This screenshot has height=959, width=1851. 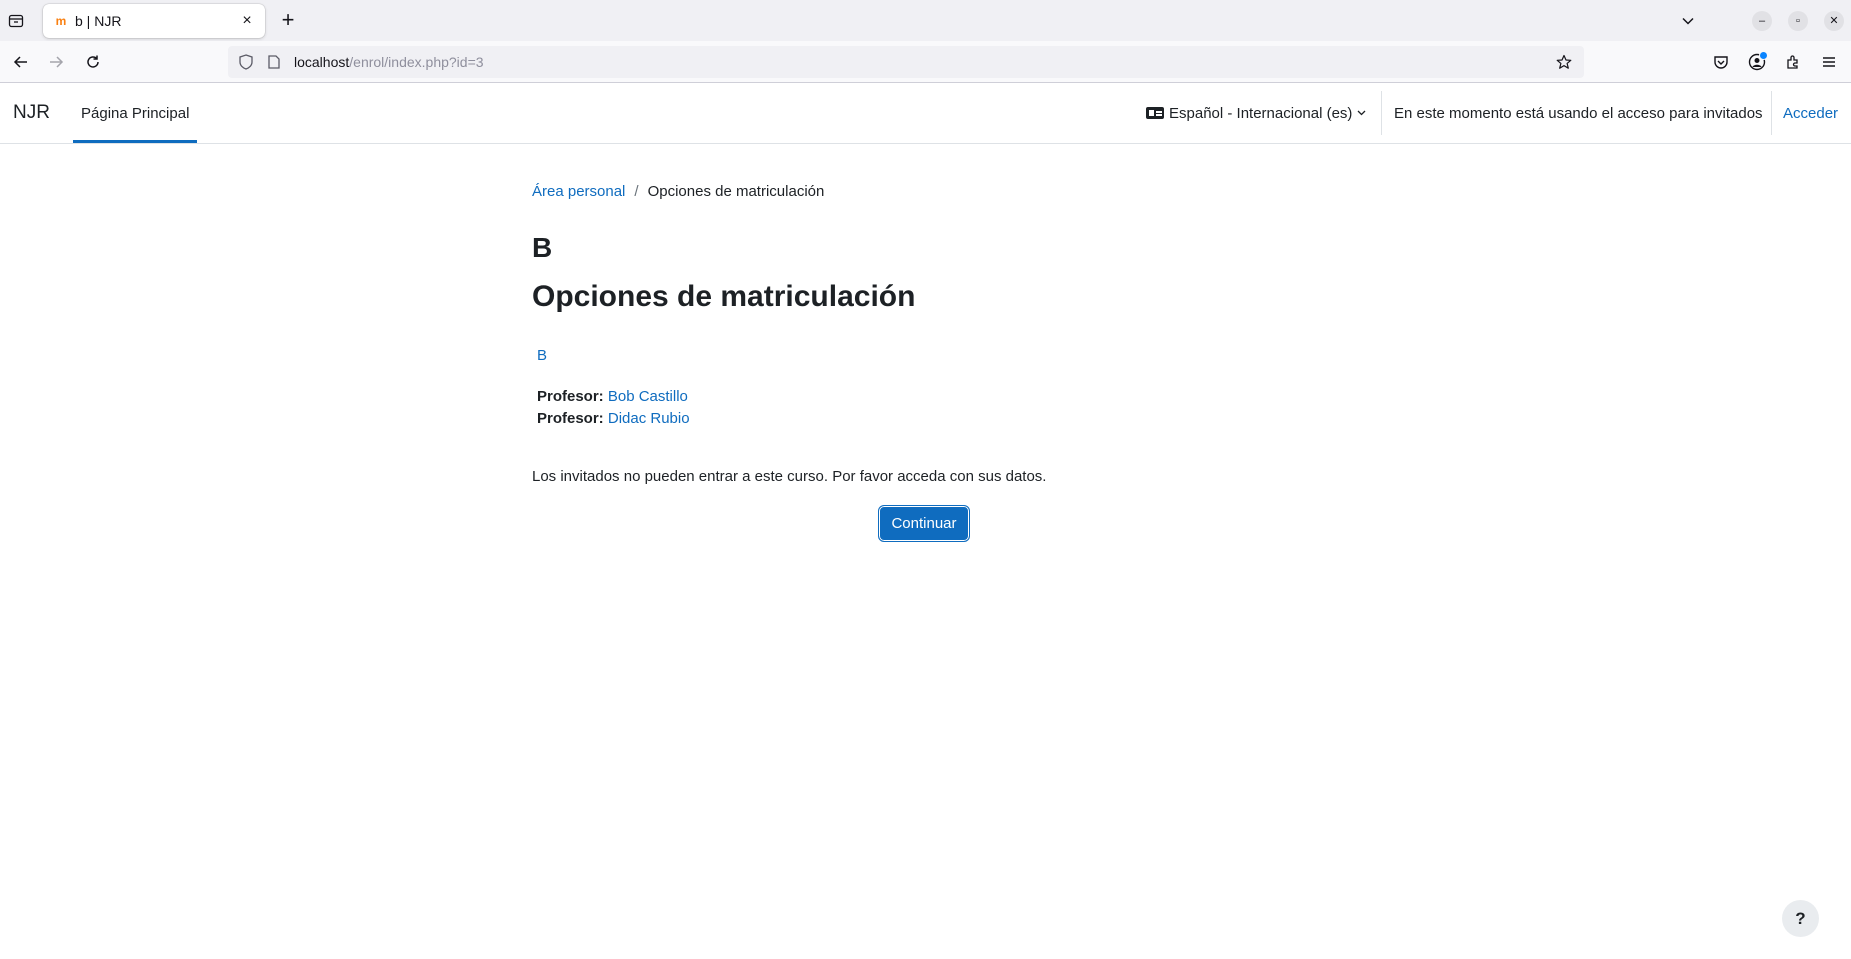 I want to click on bookmark-star-icon, so click(x=1564, y=64).